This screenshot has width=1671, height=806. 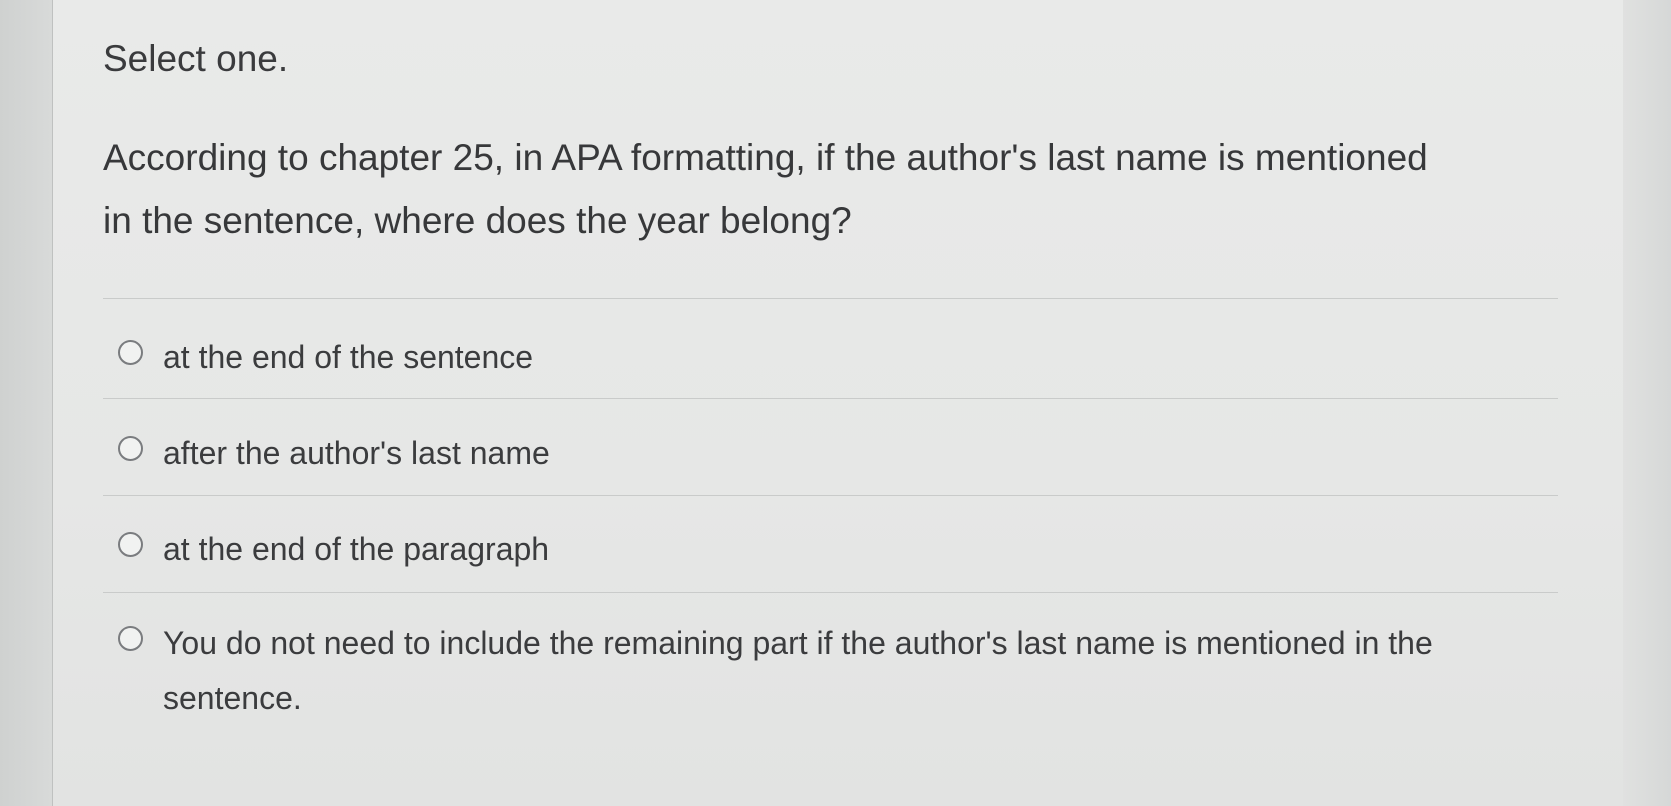 What do you see at coordinates (838, 453) in the screenshot?
I see `option-after-last-name: after the author's last name` at bounding box center [838, 453].